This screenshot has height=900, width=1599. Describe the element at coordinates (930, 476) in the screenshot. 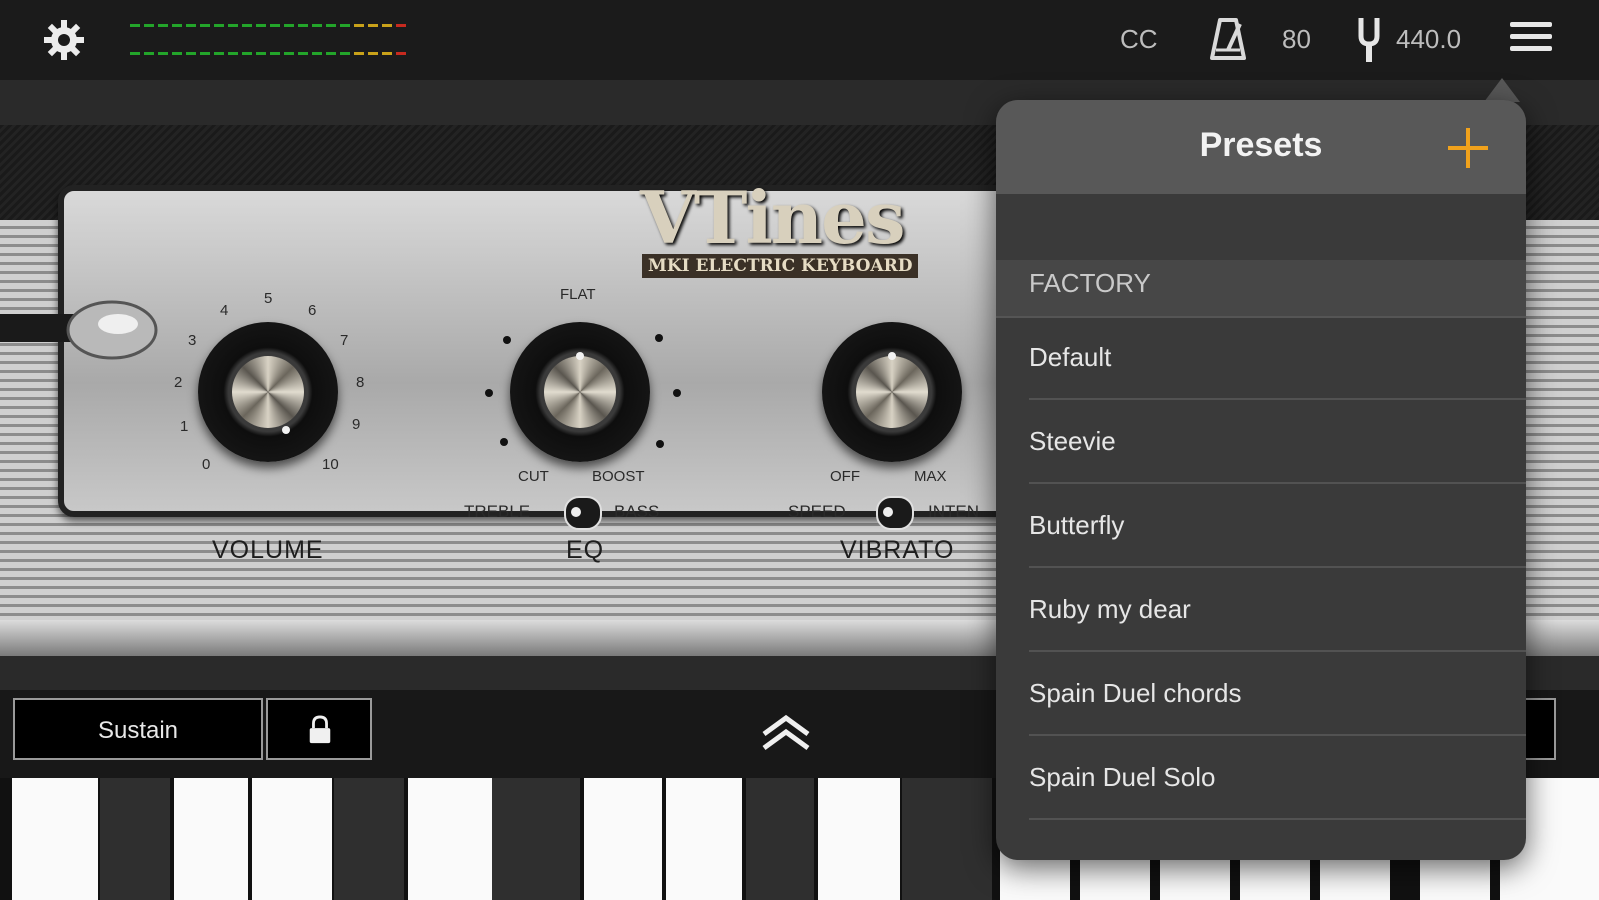

I see `vibrato-max-label: MAX` at that location.